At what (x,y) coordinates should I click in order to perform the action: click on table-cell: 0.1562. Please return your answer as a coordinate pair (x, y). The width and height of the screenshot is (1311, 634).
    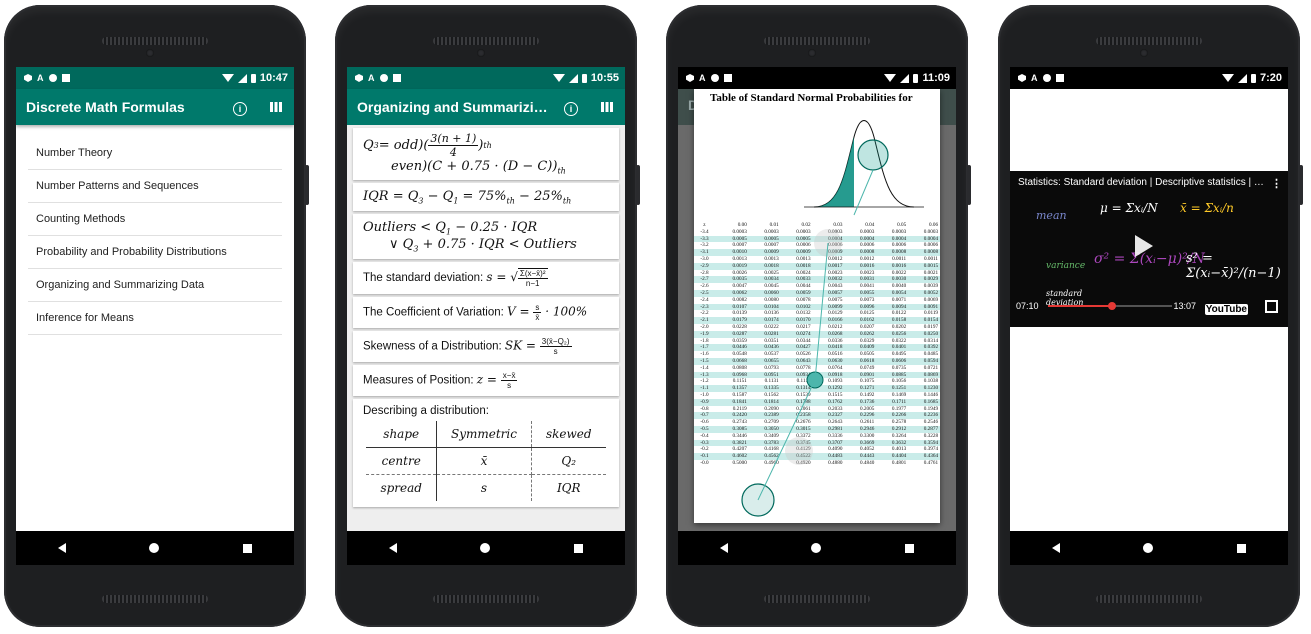
    Looking at the image, I should click on (771, 394).